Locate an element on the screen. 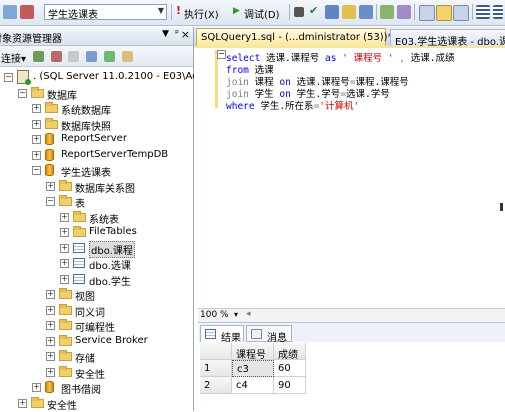 Image resolution: width=505 pixels, height=412 pixels. tree-node: + dbo.课程 is located at coordinates (125, 249).